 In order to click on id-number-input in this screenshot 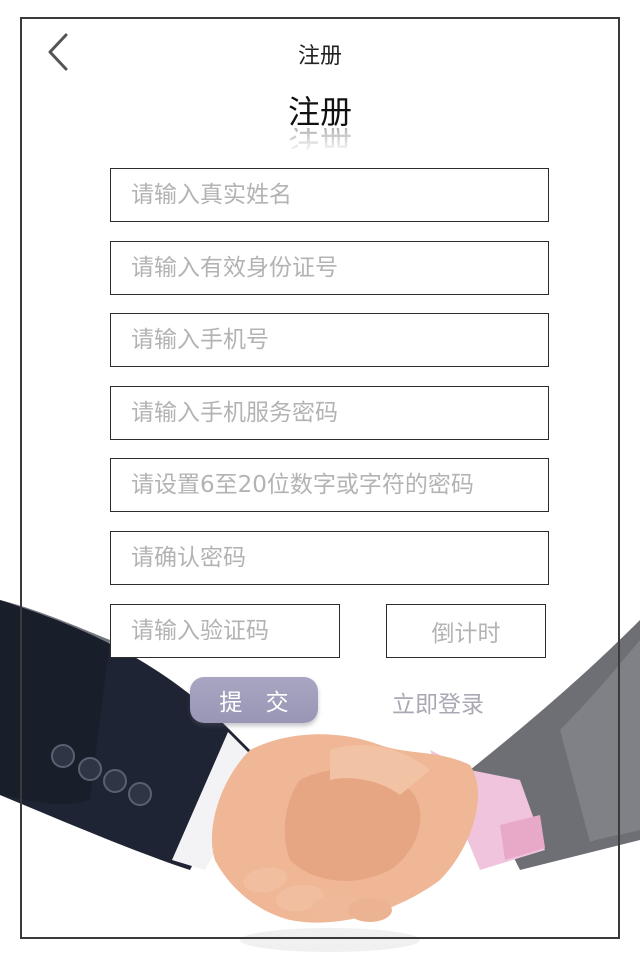, I will do `click(329, 268)`.